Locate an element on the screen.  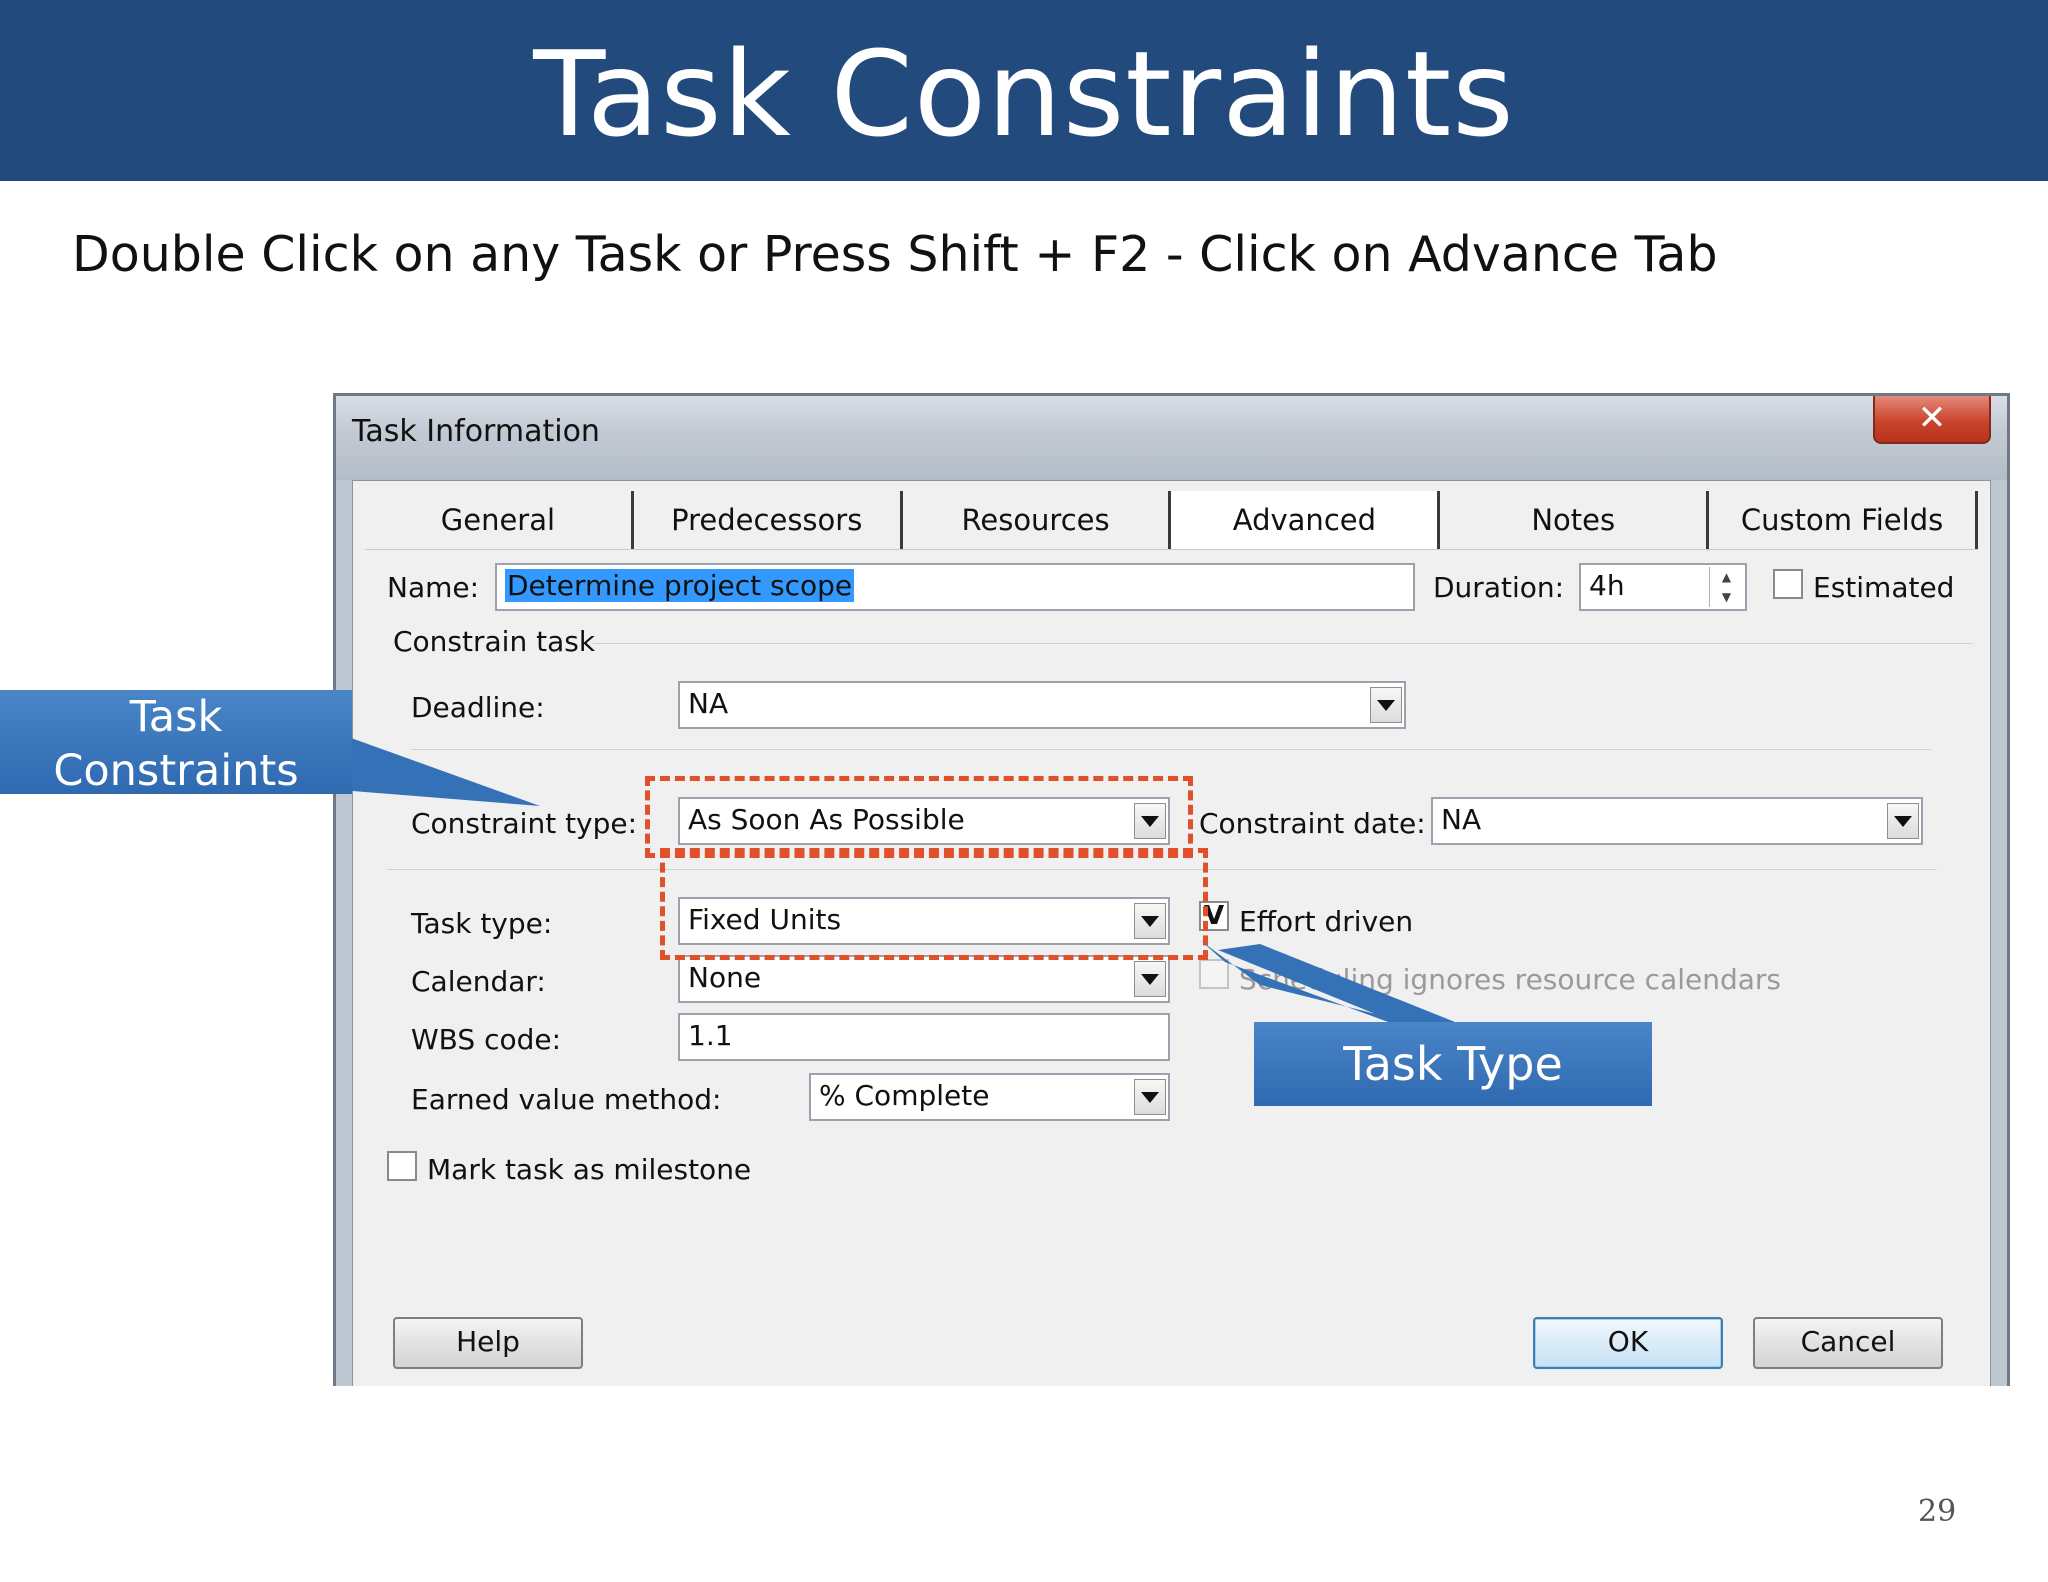
spin-down-icon: ▼ is located at coordinates (1726, 597).